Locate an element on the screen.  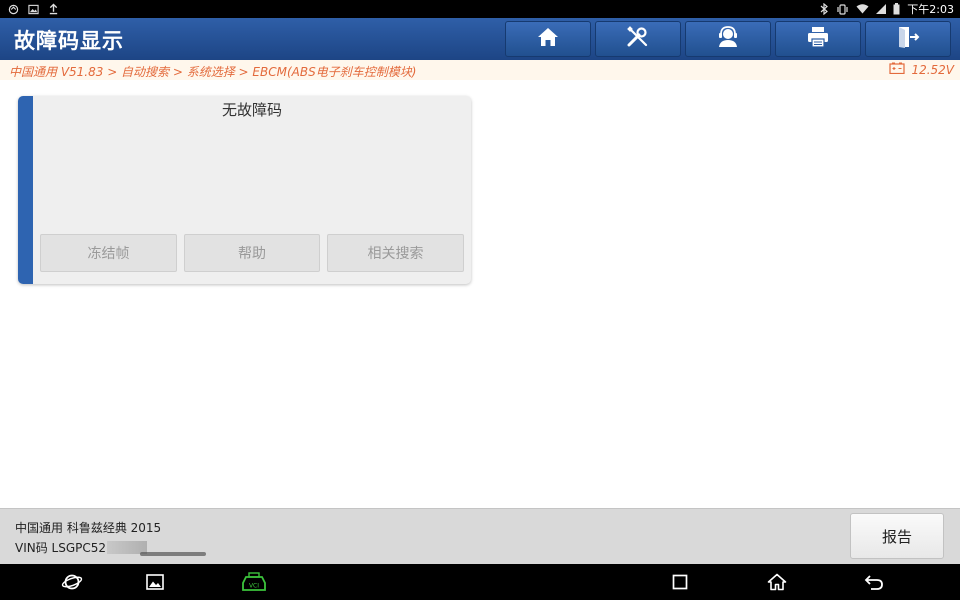
status-time: 下午2:03 is located at coordinates (930, 9).